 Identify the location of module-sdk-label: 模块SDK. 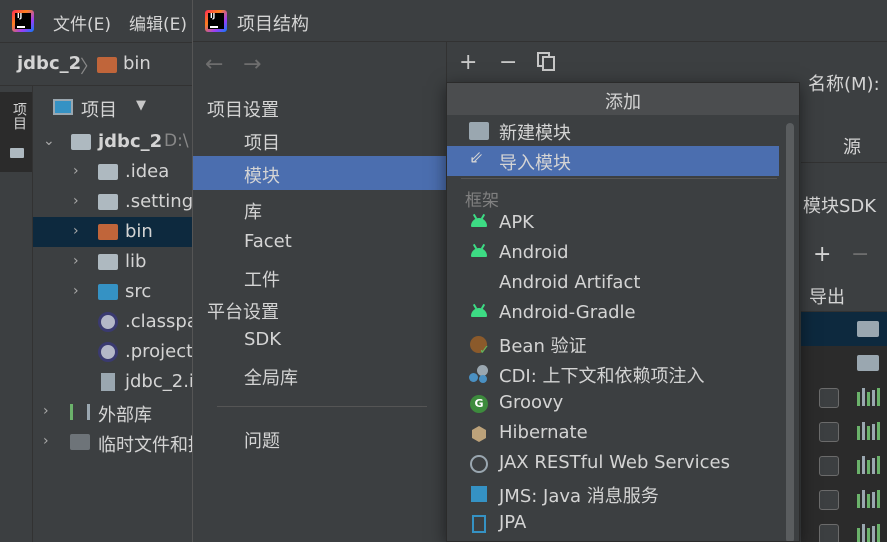
(840, 206).